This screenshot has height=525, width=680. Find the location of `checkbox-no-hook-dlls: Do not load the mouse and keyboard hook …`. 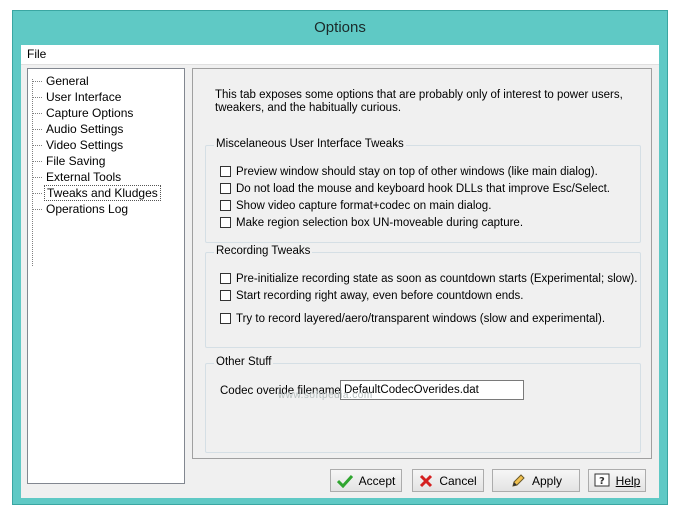

checkbox-no-hook-dlls: Do not load the mouse and keyboard hook … is located at coordinates (415, 190).